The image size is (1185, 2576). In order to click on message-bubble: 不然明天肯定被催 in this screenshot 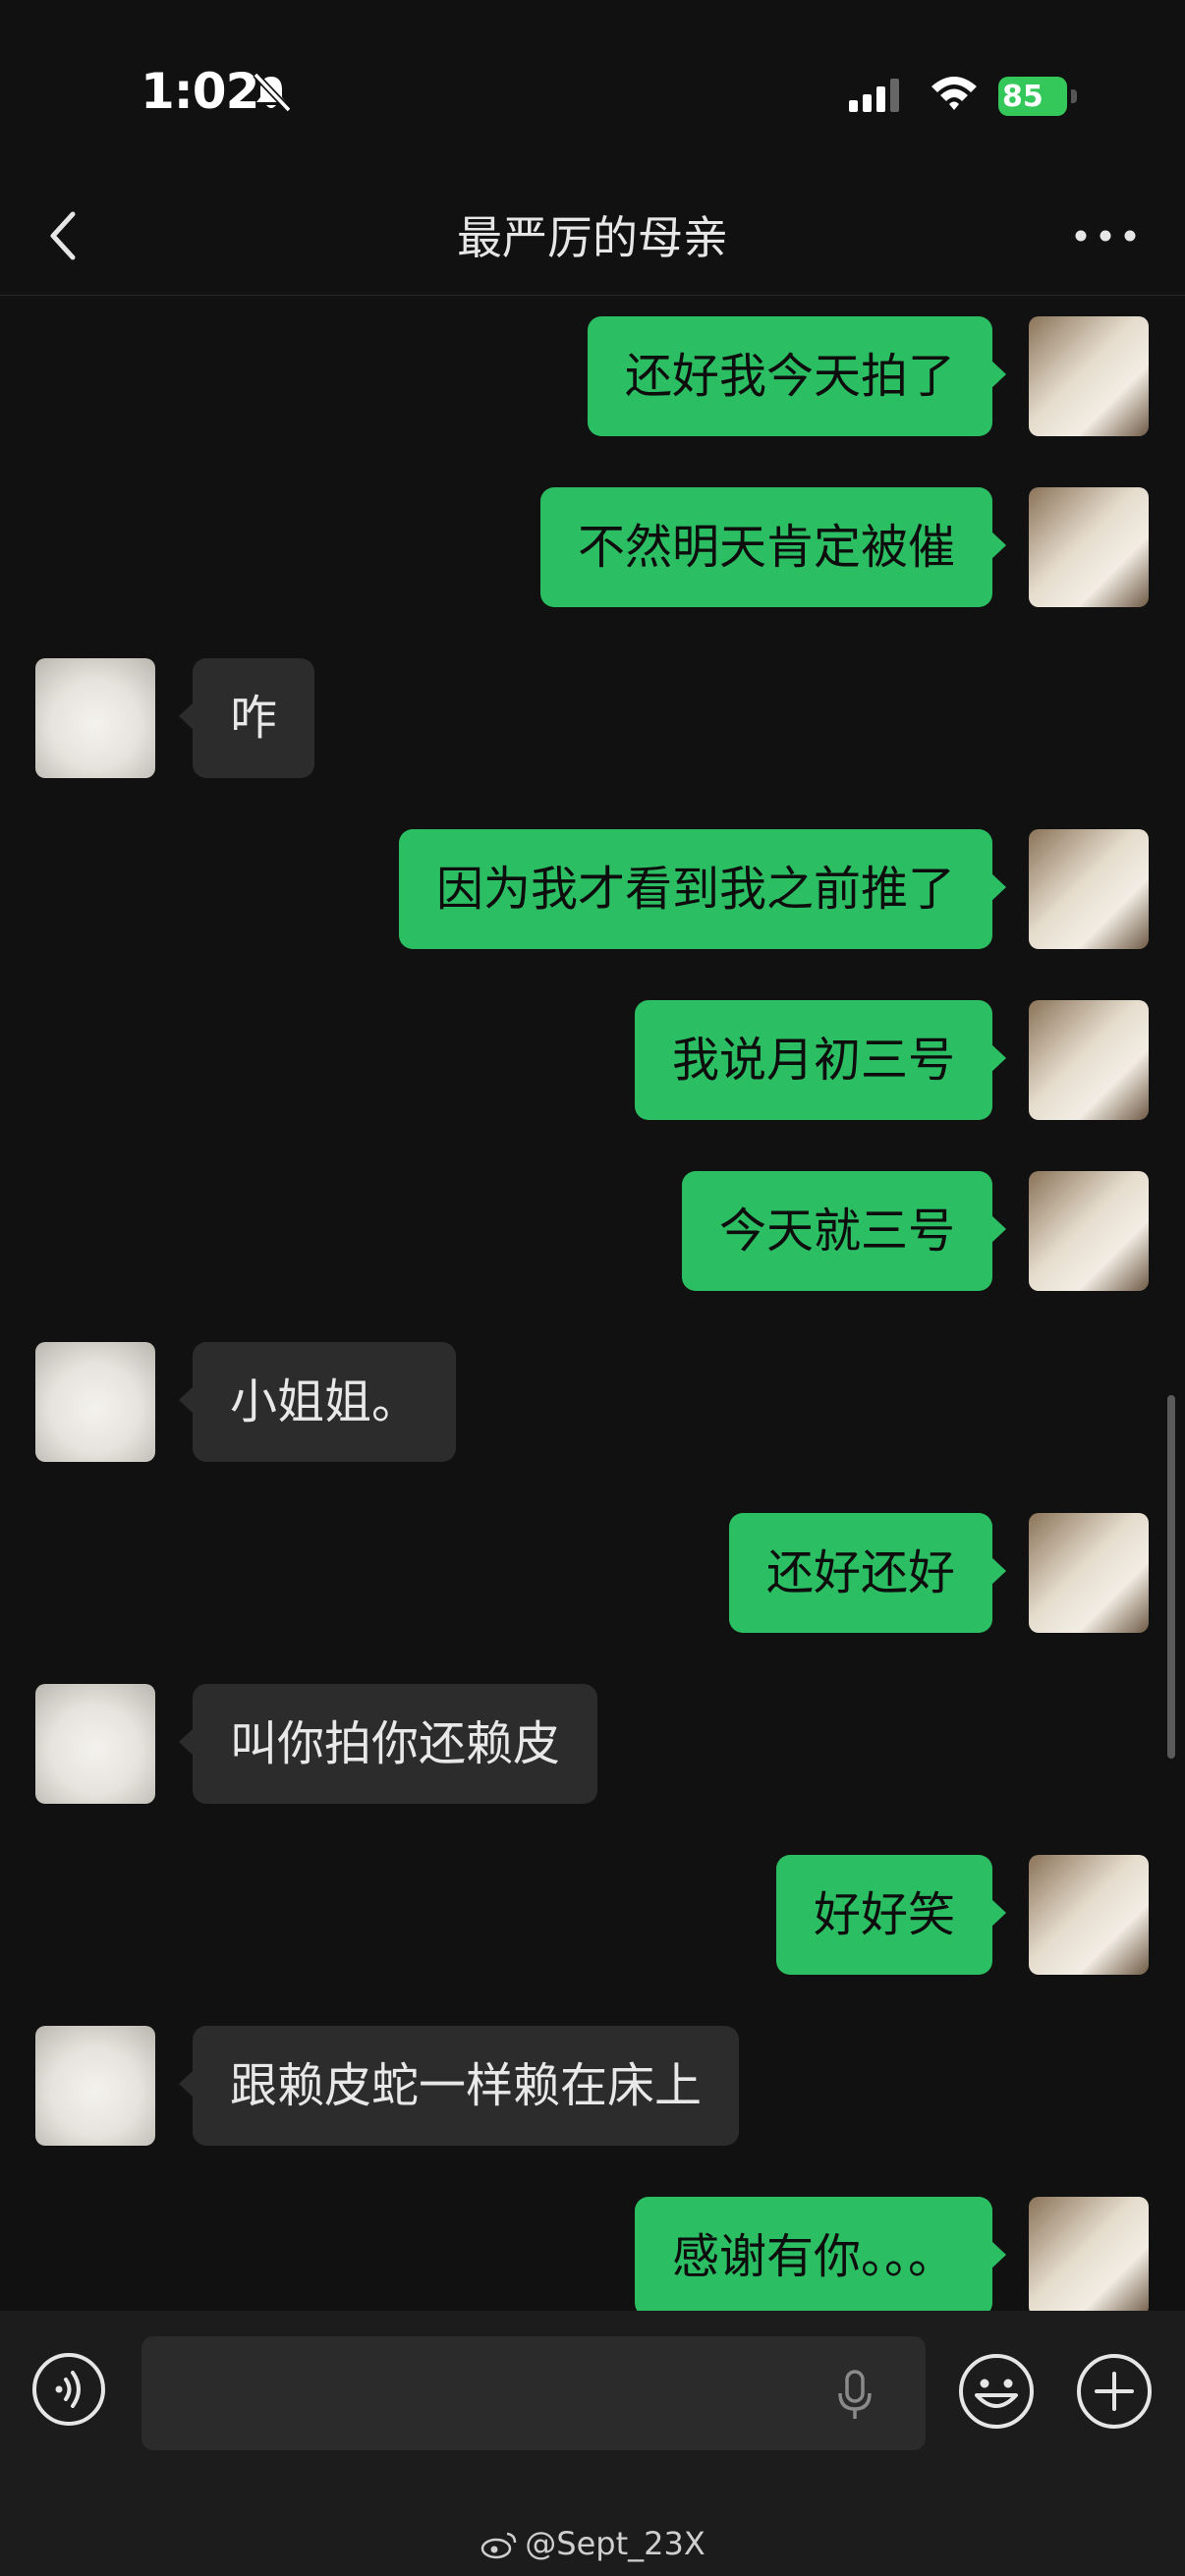, I will do `click(773, 547)`.